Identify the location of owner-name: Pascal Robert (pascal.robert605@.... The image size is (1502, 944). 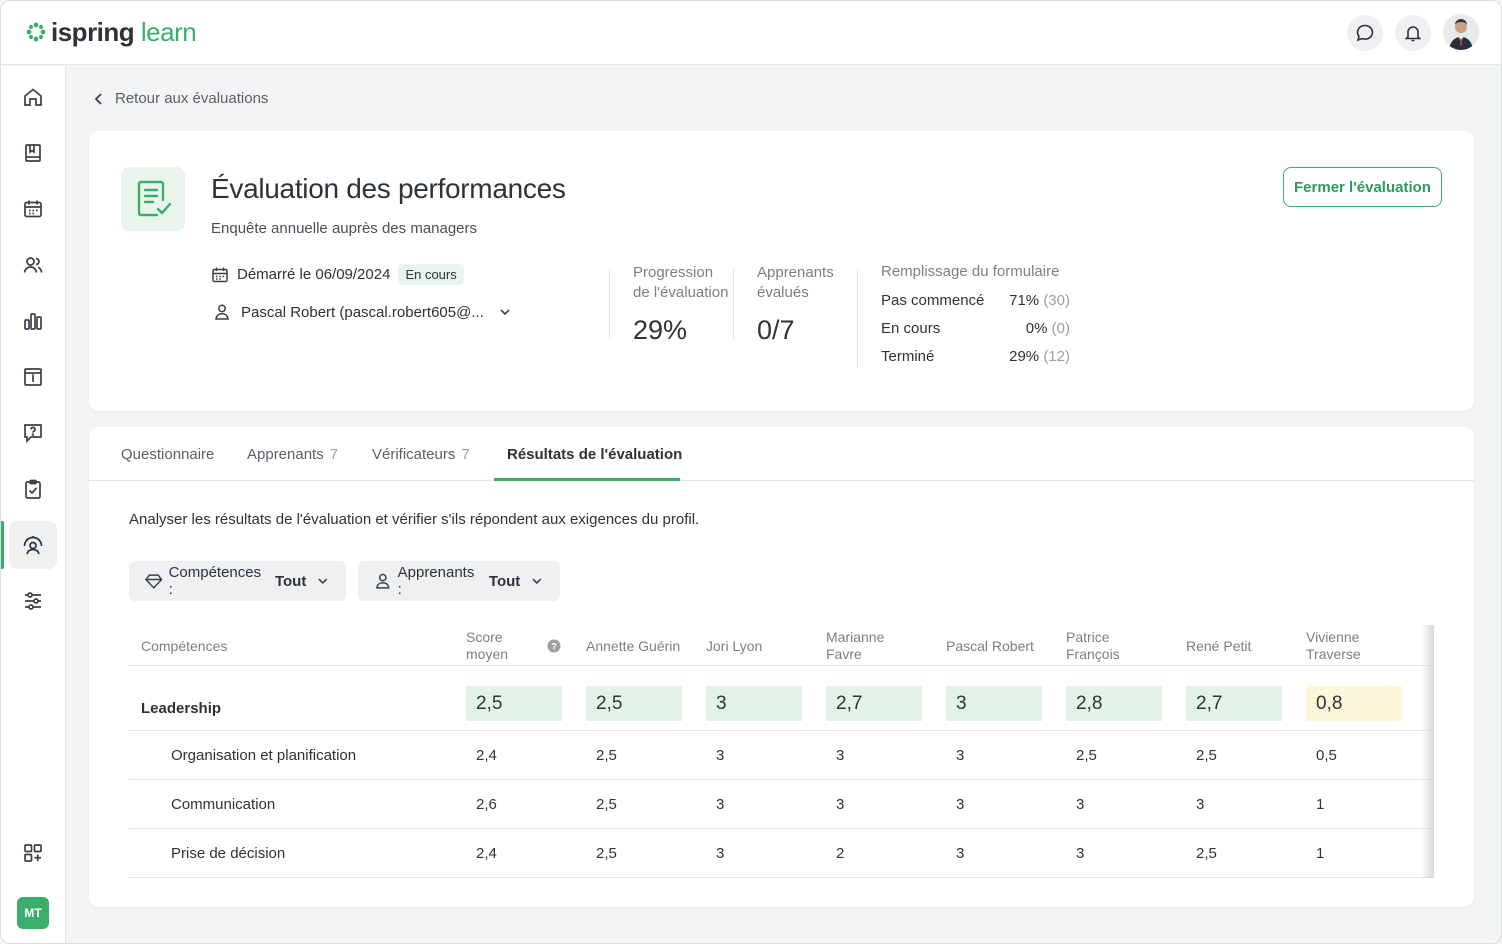
(362, 312).